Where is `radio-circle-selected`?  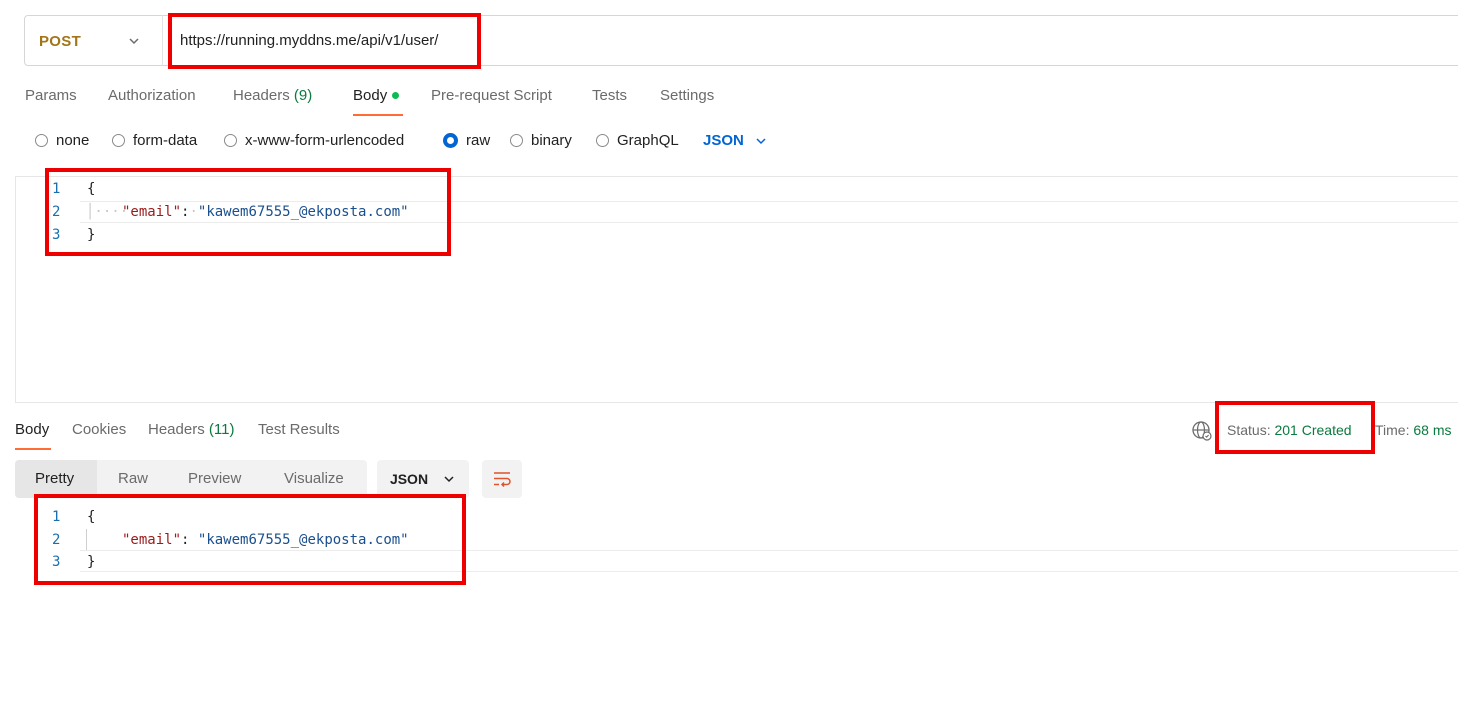 radio-circle-selected is located at coordinates (450, 140).